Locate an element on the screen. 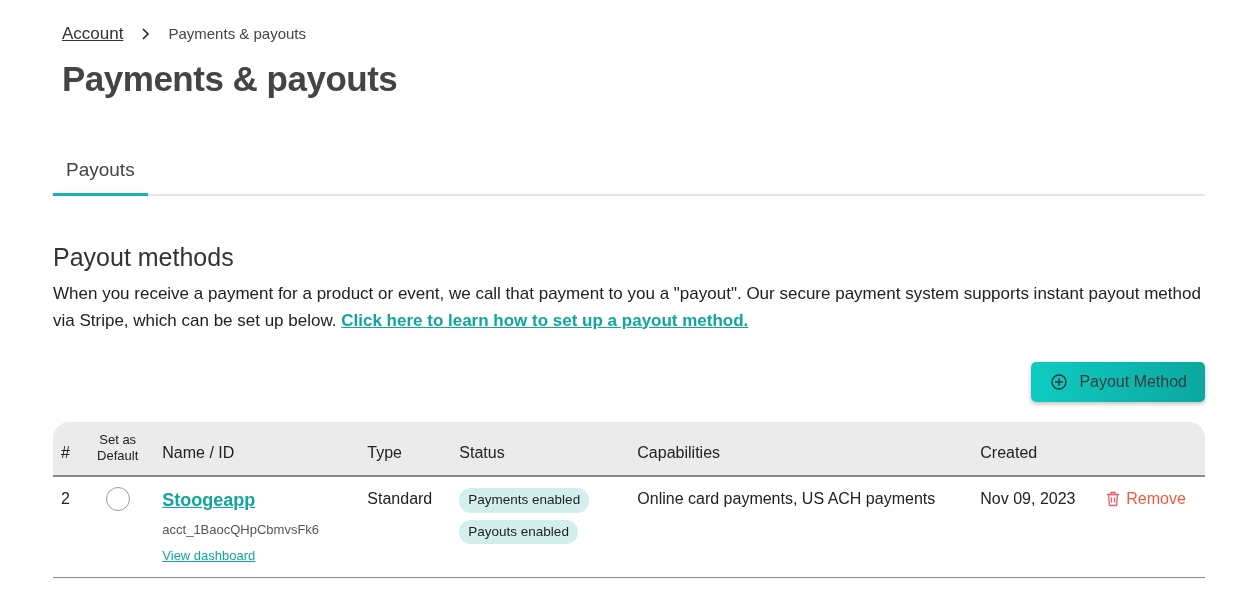 Image resolution: width=1249 pixels, height=611 pixels. account-name-link: Stoogeapp is located at coordinates (209, 501).